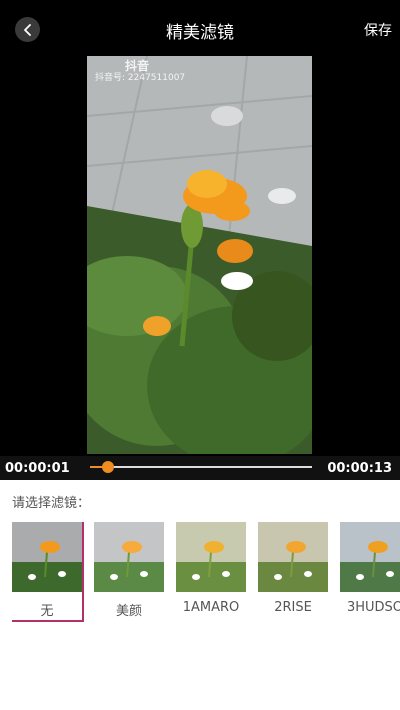 The image size is (400, 710). What do you see at coordinates (200, 33) in the screenshot?
I see `page-title: 精美滤镜` at bounding box center [200, 33].